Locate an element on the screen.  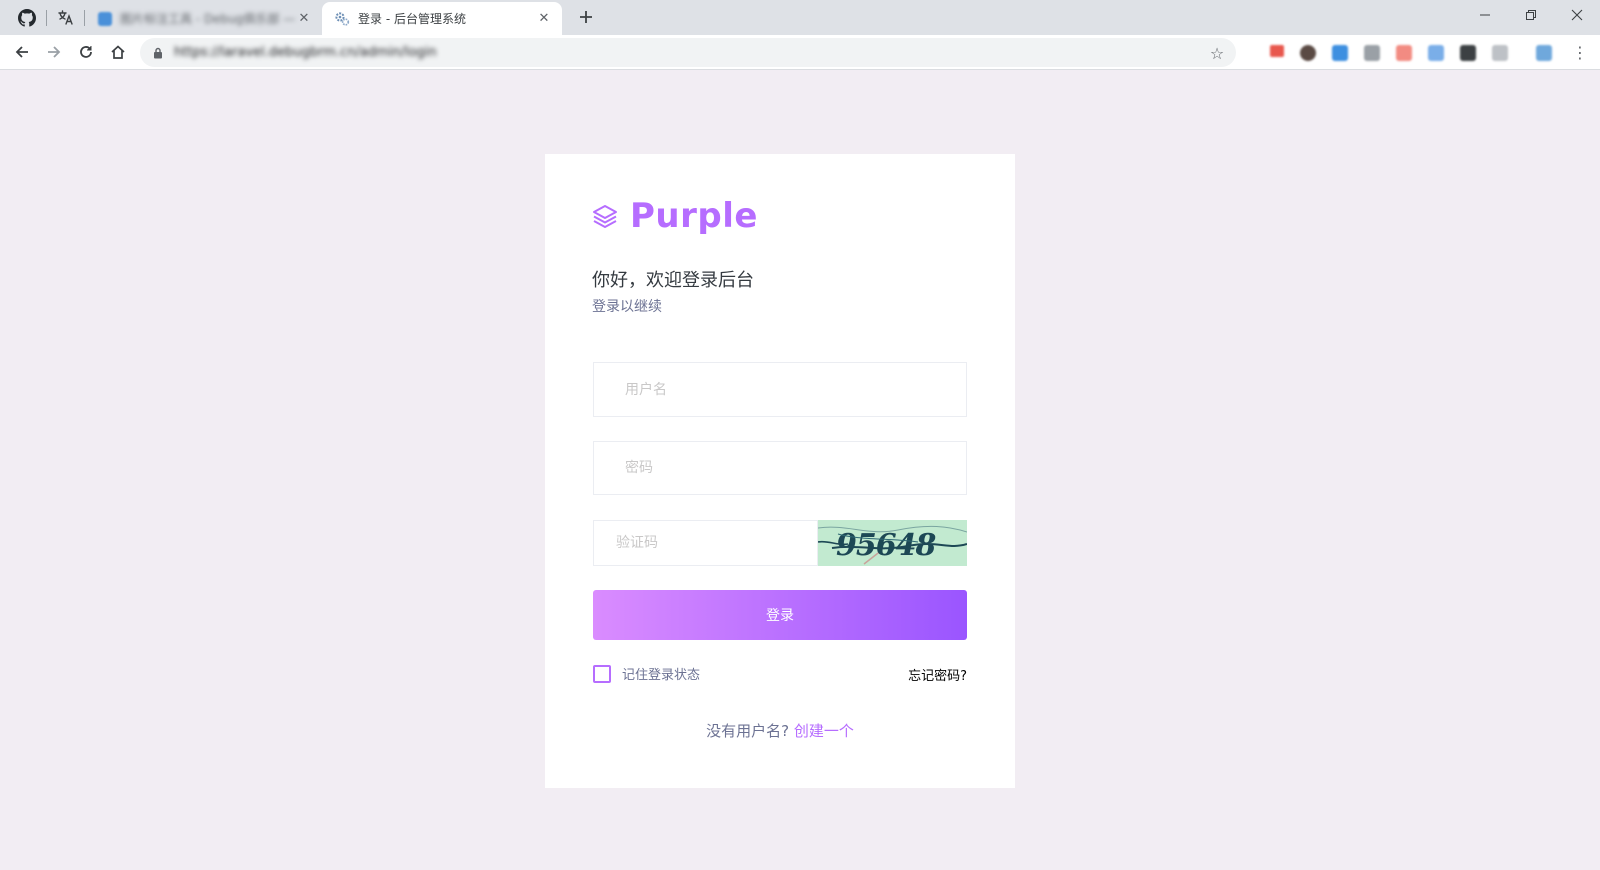
close-icon is located at coordinates (1577, 15).